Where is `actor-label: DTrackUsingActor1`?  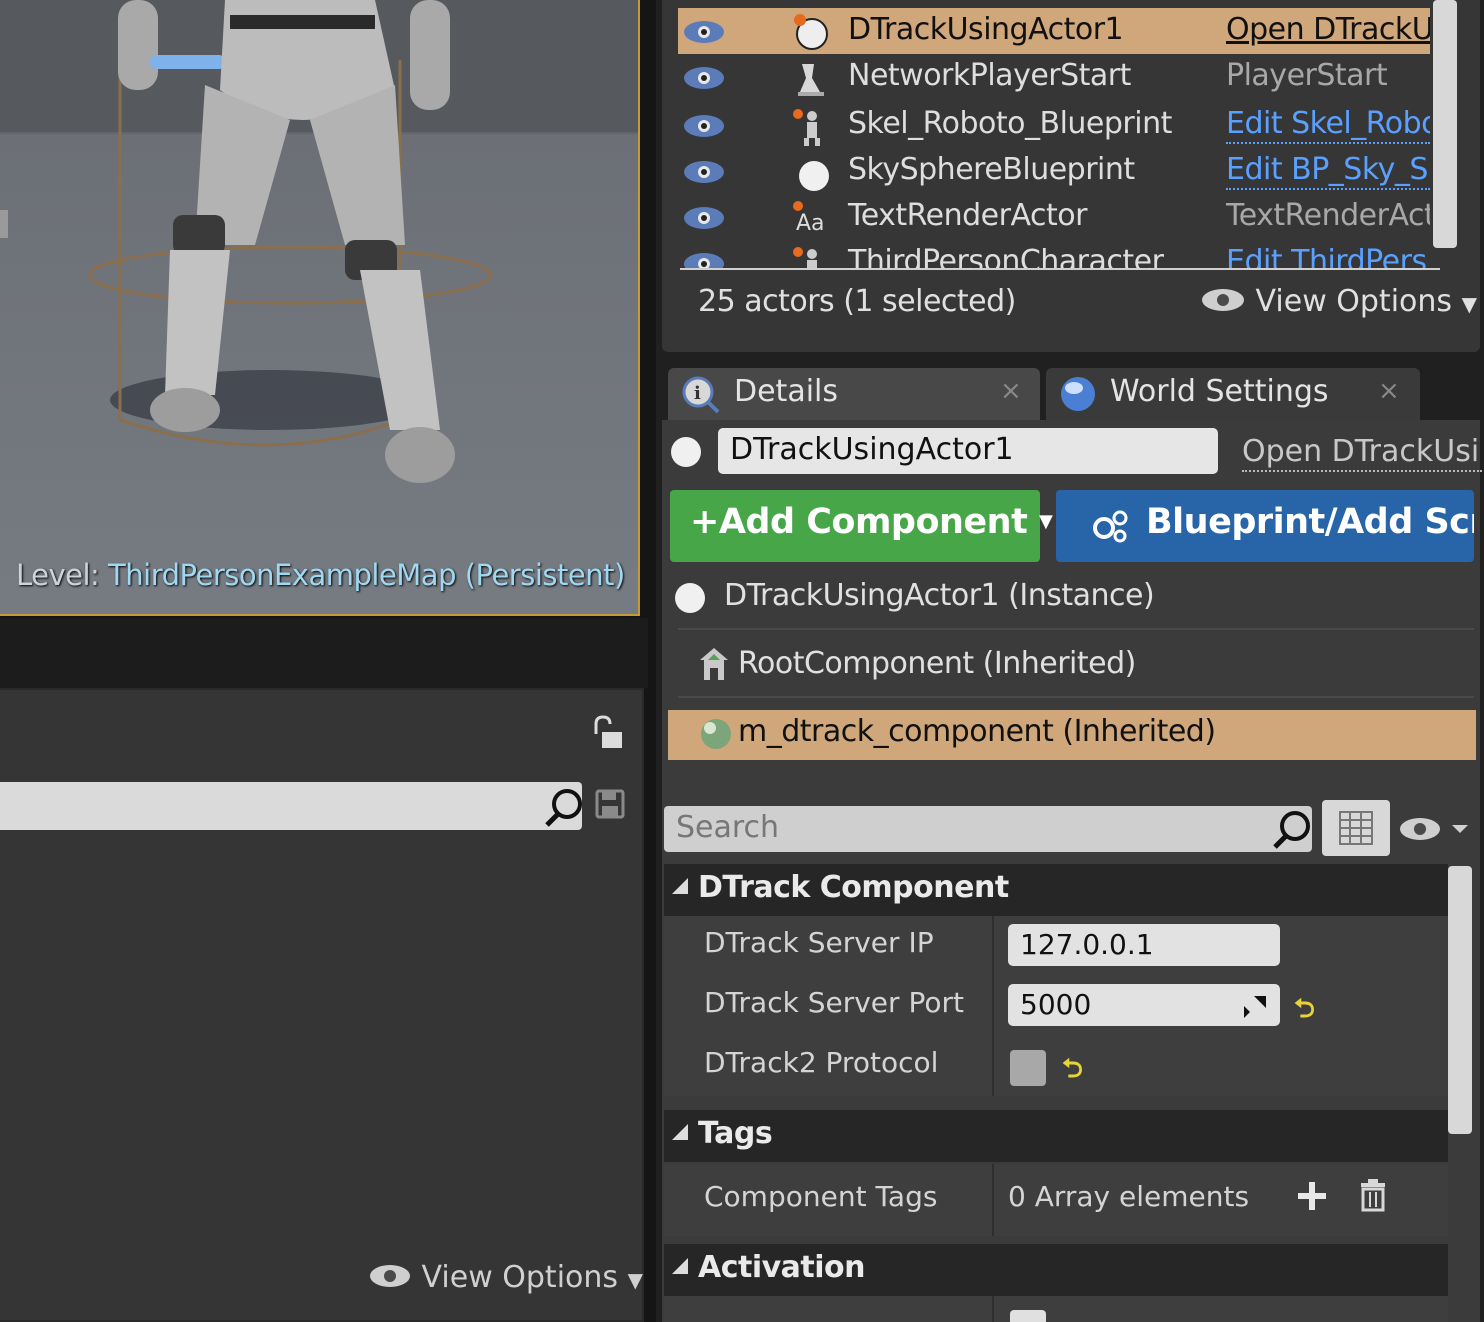
actor-label: DTrackUsingActor1 is located at coordinates (986, 29).